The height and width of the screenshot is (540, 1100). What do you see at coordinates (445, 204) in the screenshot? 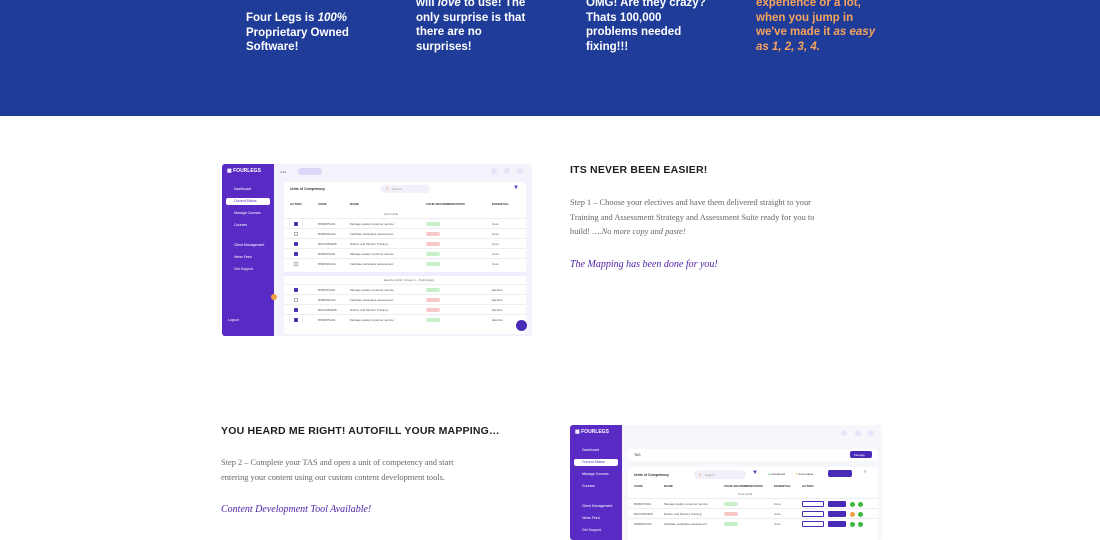
I see `column-header: COHE RECOMMENDATION` at bounding box center [445, 204].